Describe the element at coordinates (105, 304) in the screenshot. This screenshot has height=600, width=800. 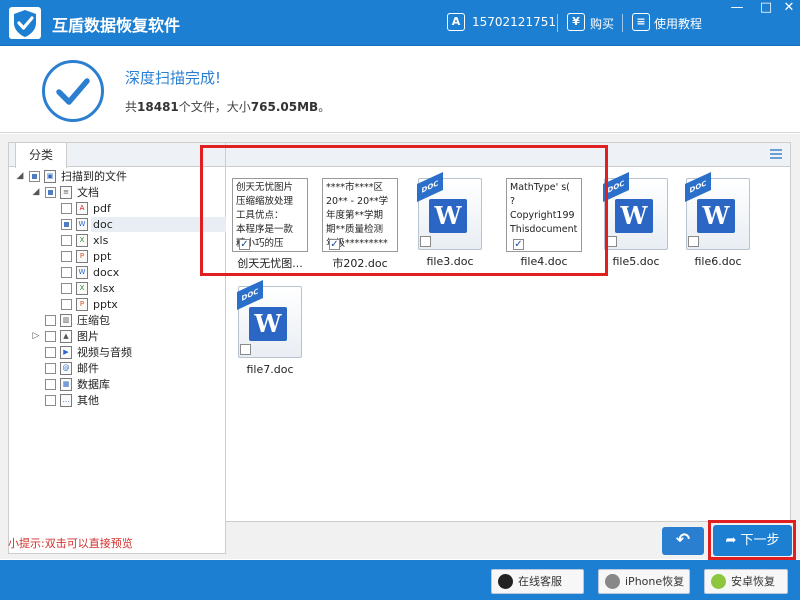
I see `tree-label: pptx` at that location.